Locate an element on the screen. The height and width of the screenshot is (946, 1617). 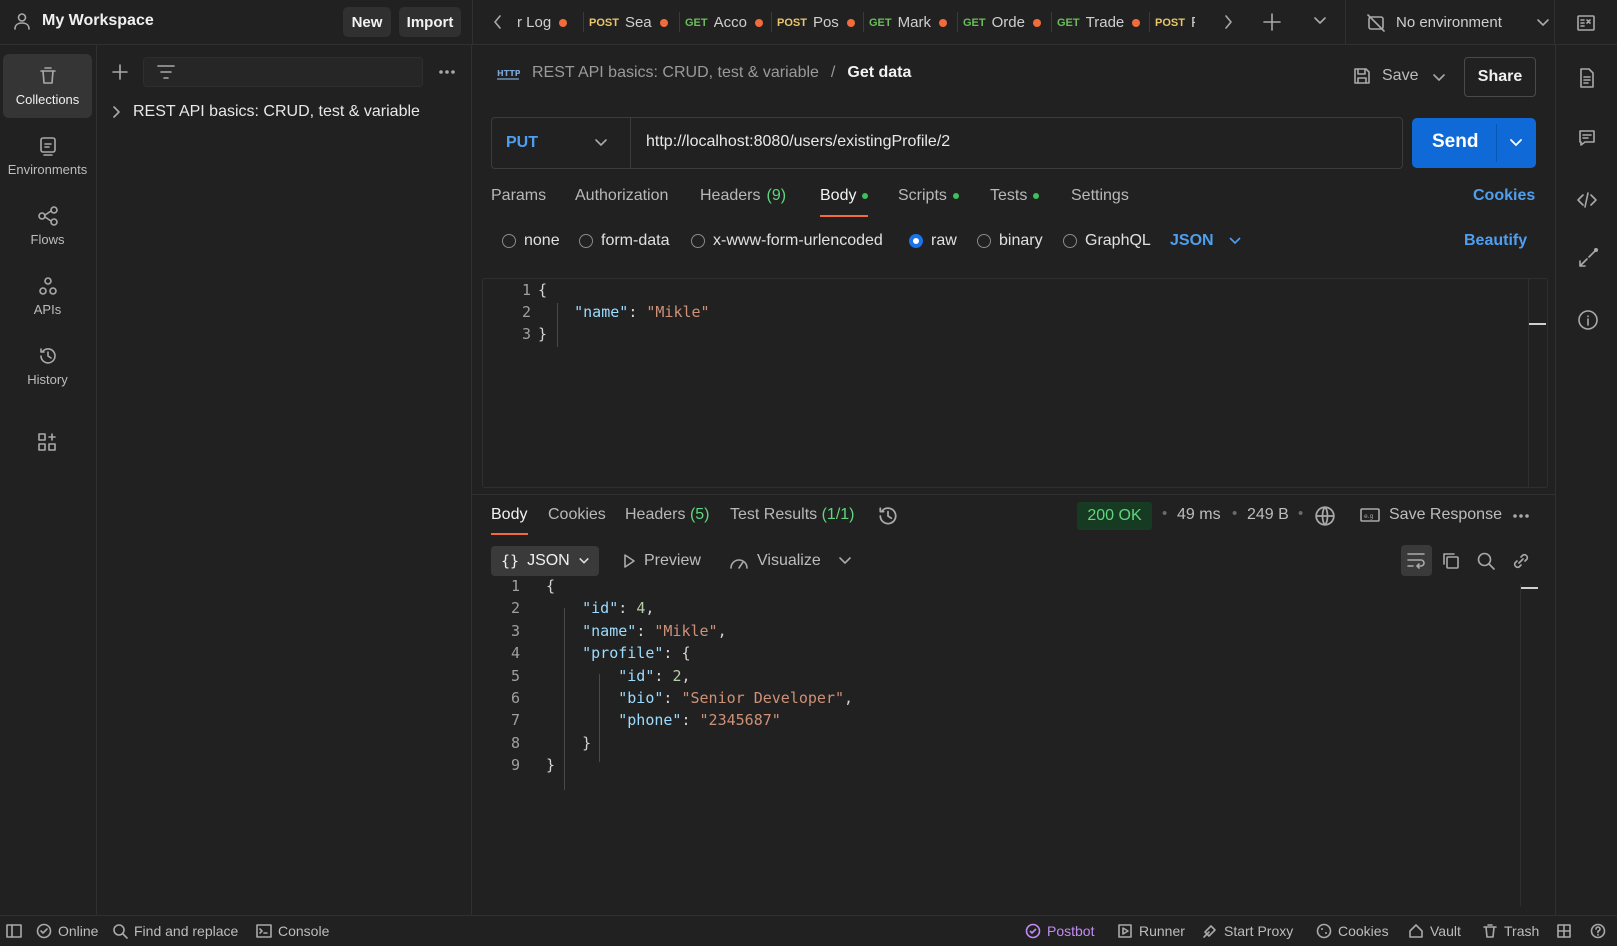
documentation-icon is located at coordinates (1587, 78).